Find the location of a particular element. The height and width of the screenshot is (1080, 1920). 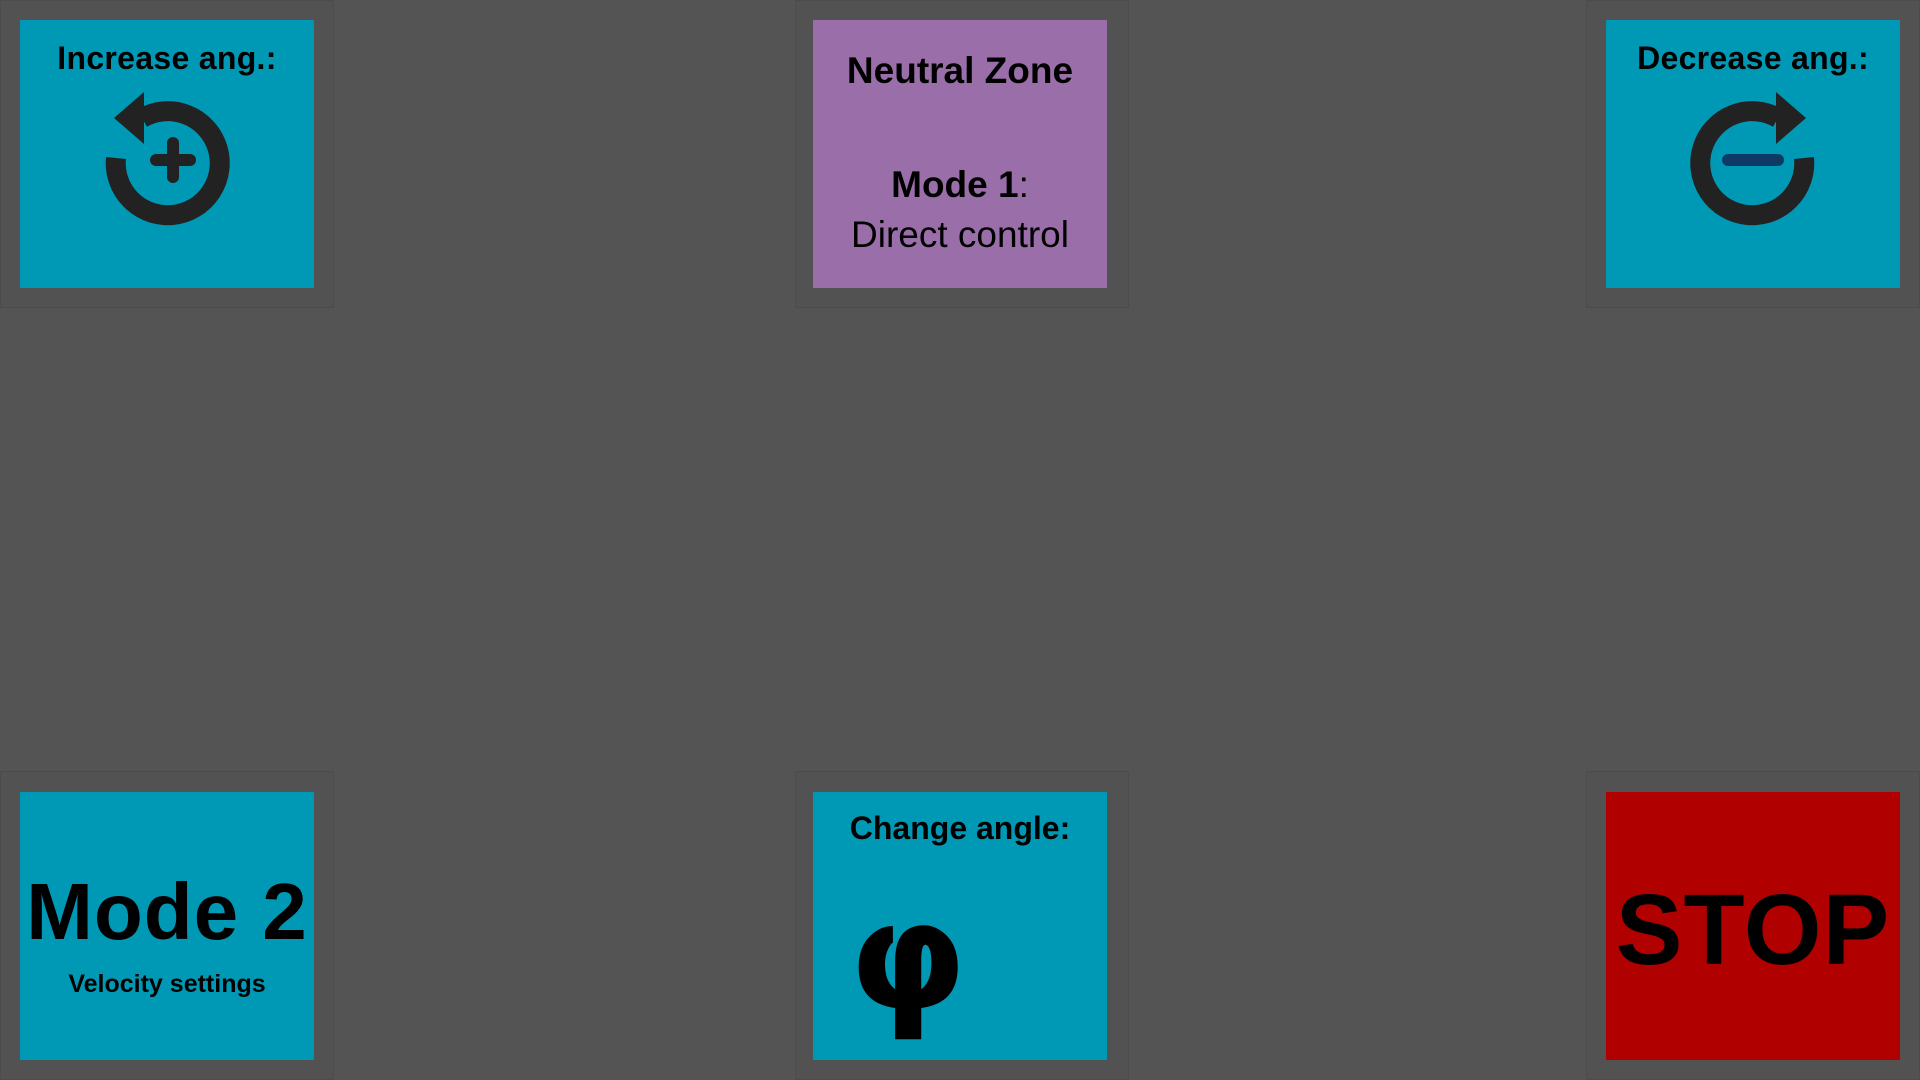

mode-1-name: Mode 1 is located at coordinates (955, 184).